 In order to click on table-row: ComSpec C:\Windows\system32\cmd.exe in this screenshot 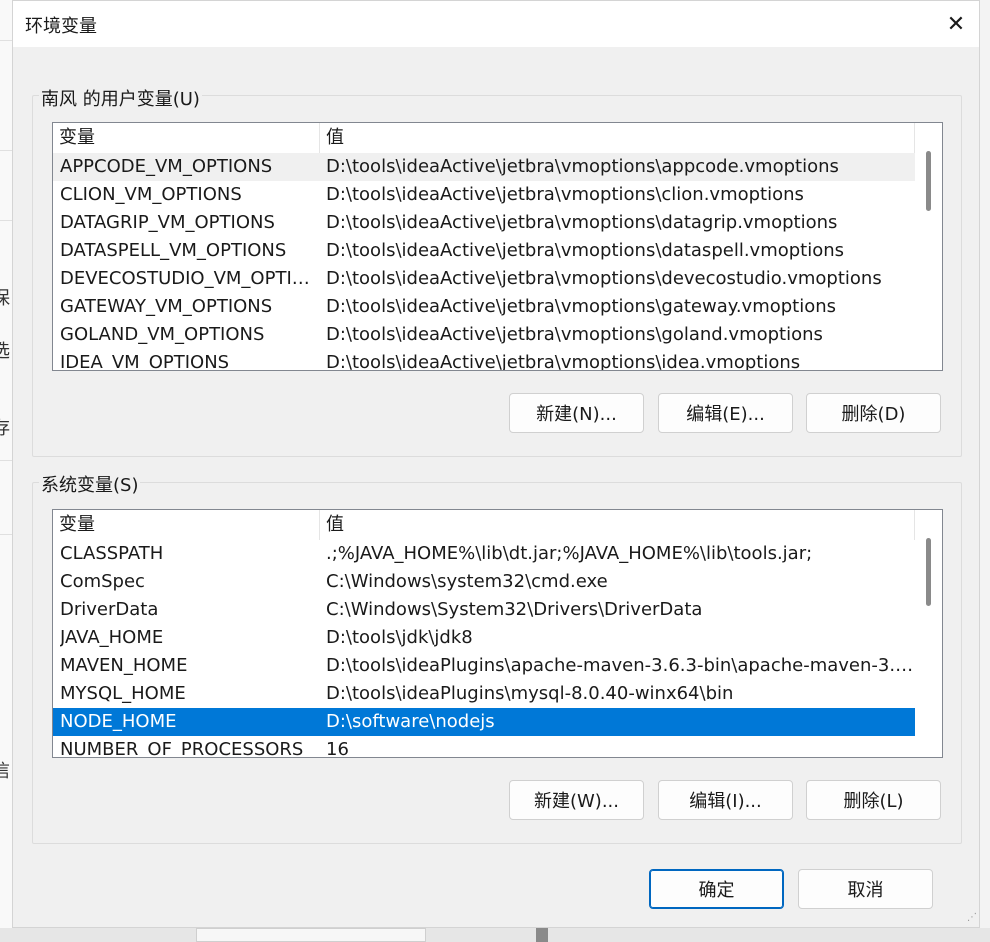, I will do `click(484, 582)`.